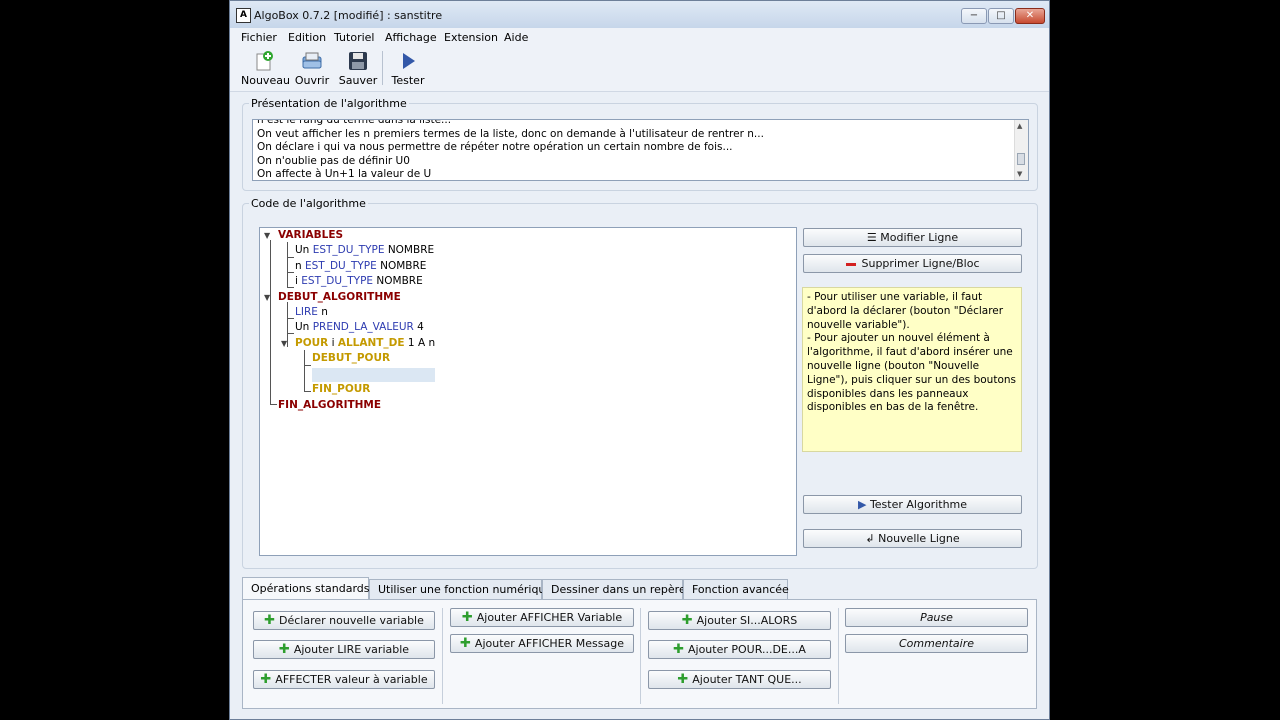  I want to click on tree-prend-valeur: Un PREND_LA_VALEUR 4, so click(359, 327).